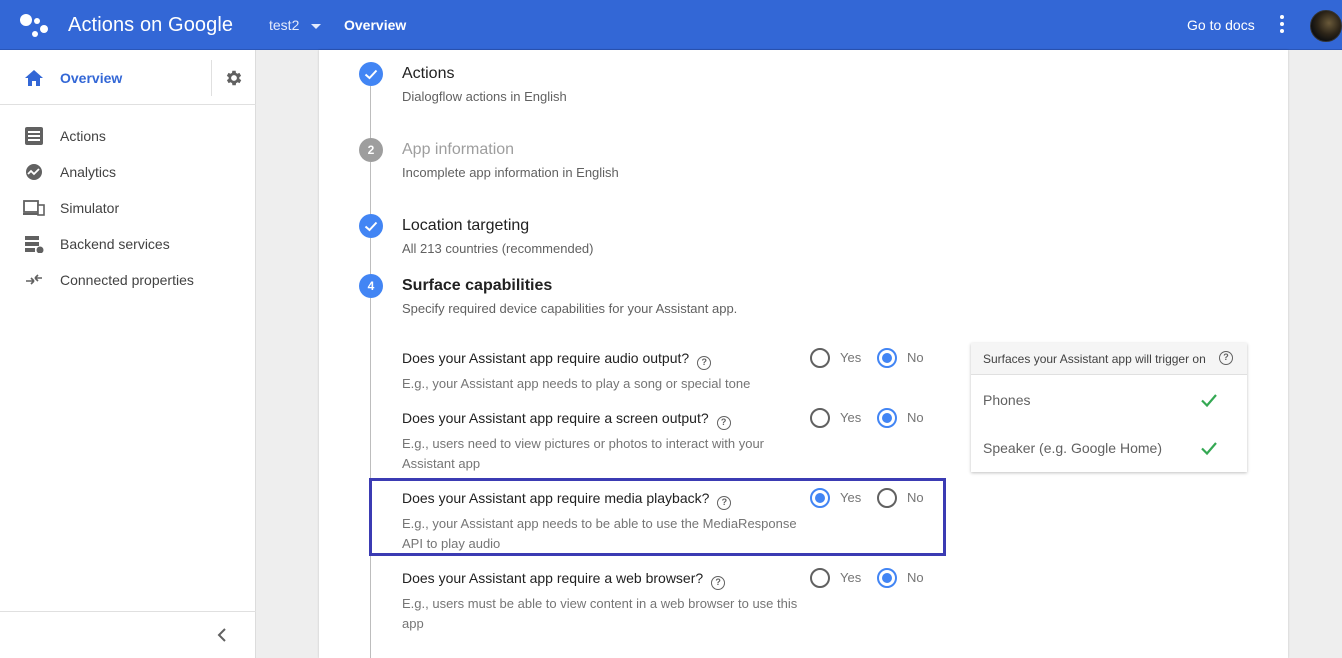  Describe the element at coordinates (88, 172) in the screenshot. I see `sidebar-item-label: Analytics` at that location.